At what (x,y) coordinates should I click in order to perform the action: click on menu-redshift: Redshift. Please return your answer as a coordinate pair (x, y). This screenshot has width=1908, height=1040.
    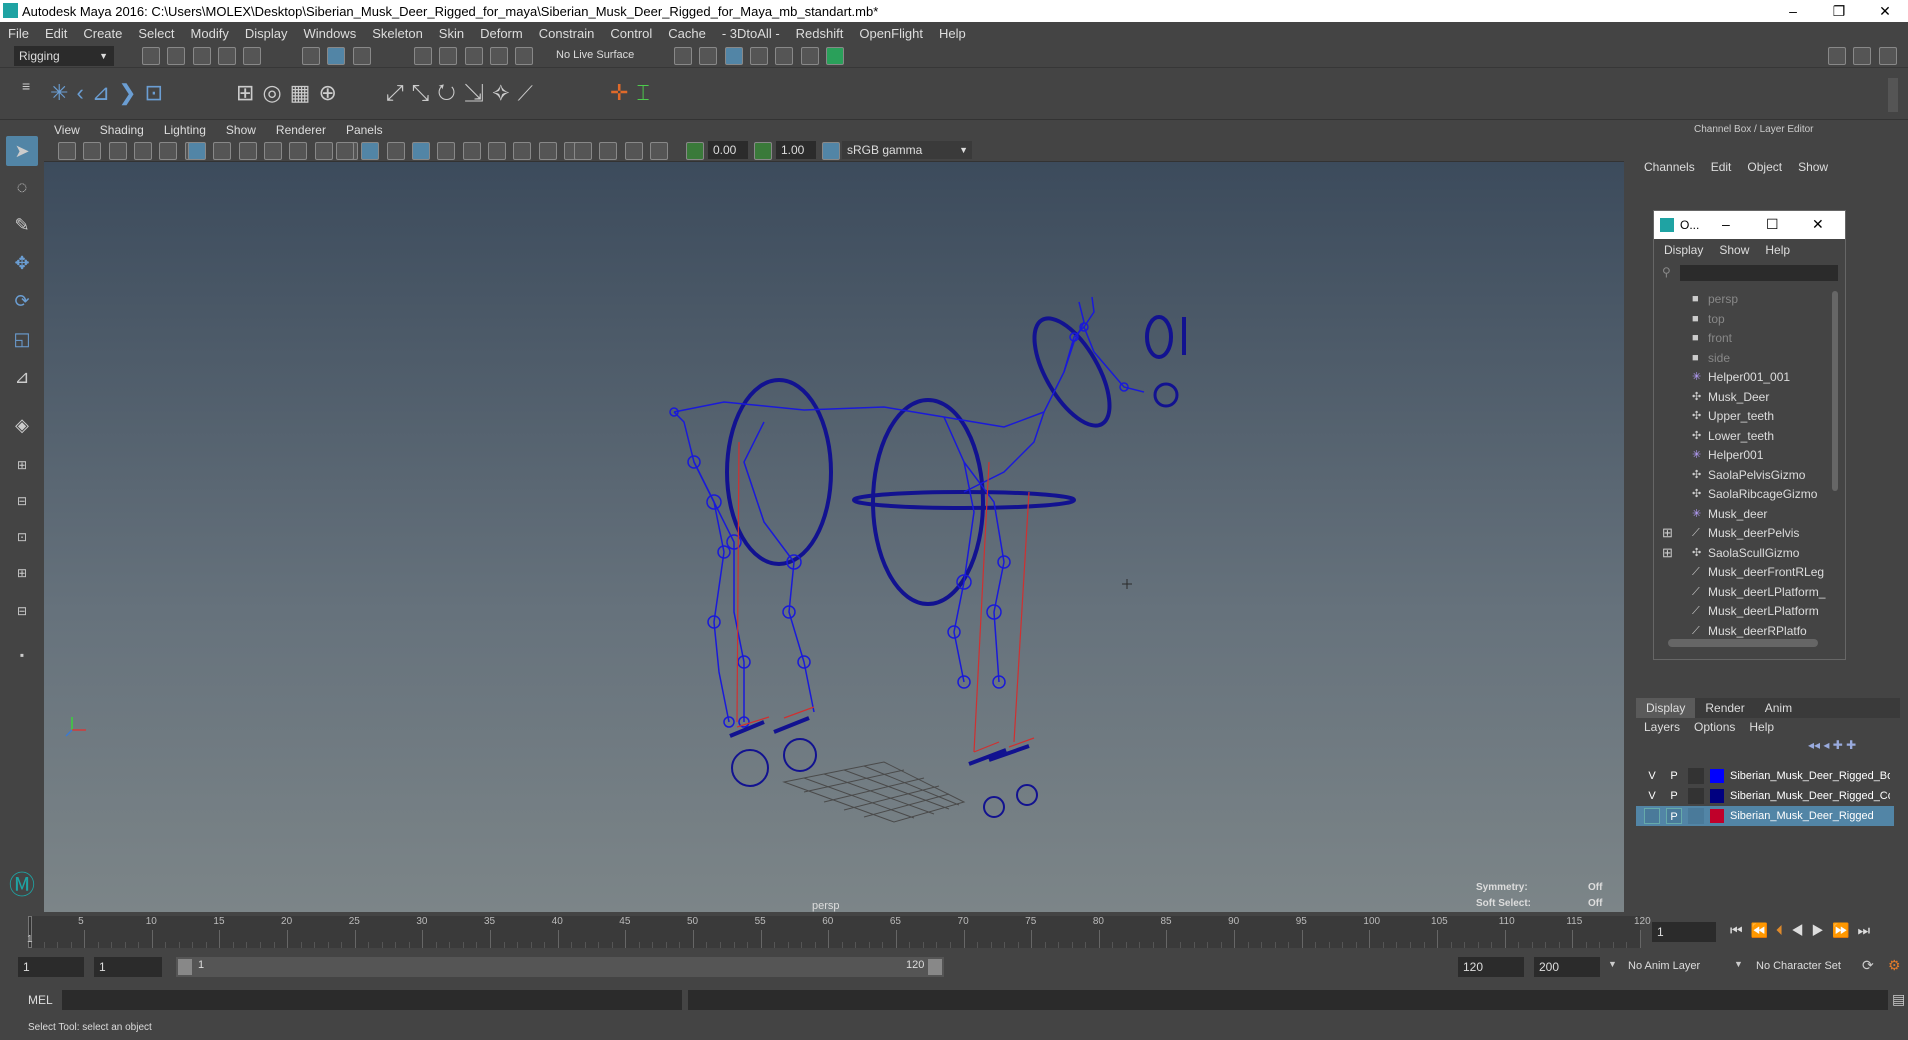
    Looking at the image, I should click on (820, 33).